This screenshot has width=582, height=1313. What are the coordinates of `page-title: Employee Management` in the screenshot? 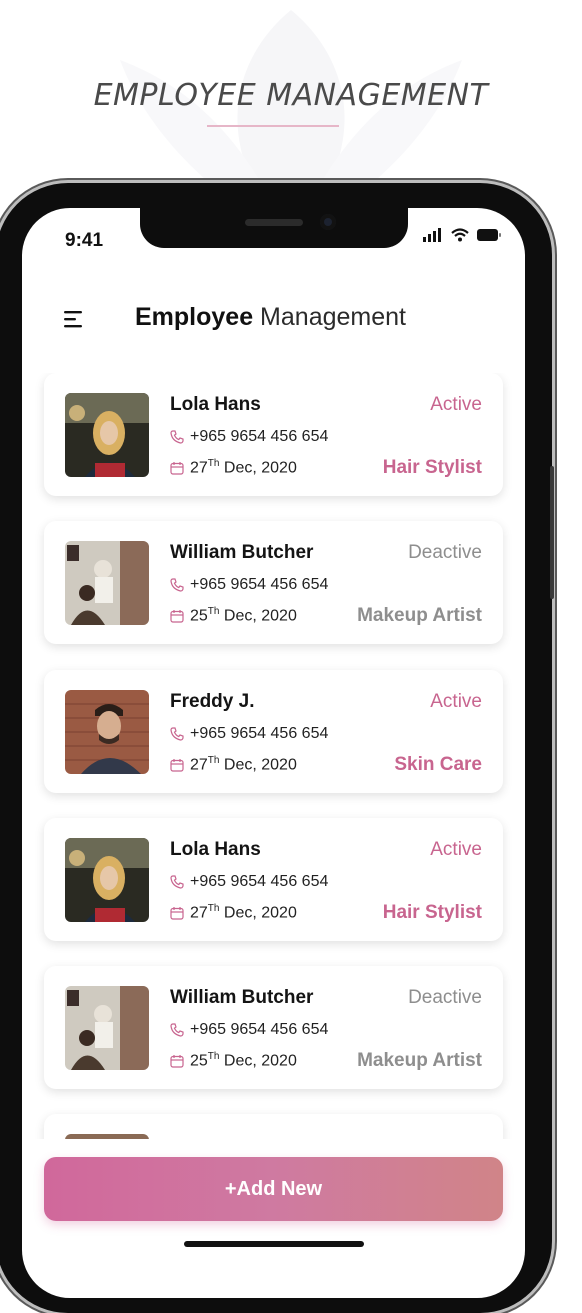 It's located at (270, 317).